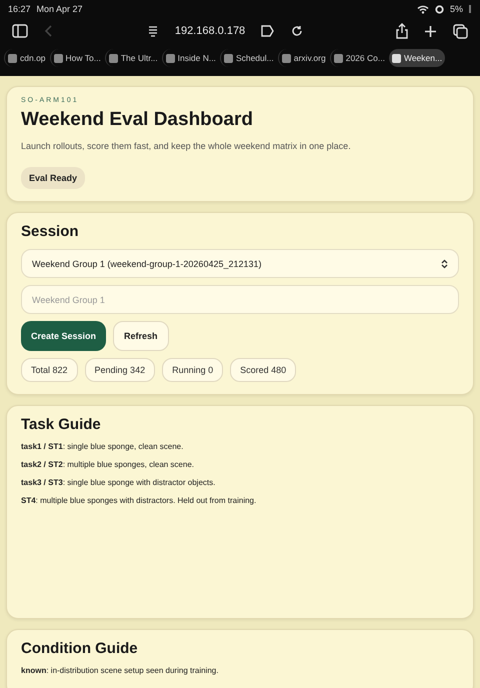  I want to click on subtitle: Launch rollouts, score them fast, and keep the whole weekend matrix in one place., so click(186, 146).